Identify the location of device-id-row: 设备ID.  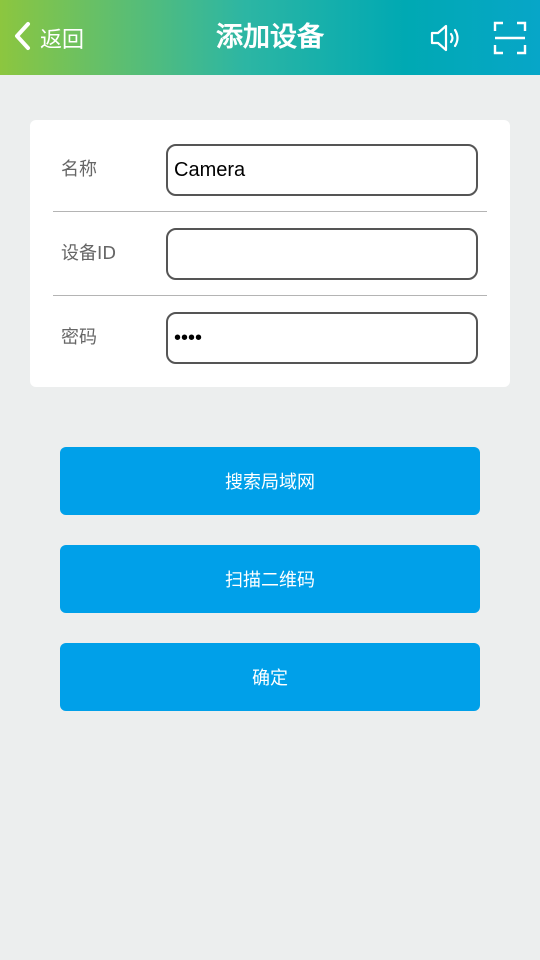
(270, 246).